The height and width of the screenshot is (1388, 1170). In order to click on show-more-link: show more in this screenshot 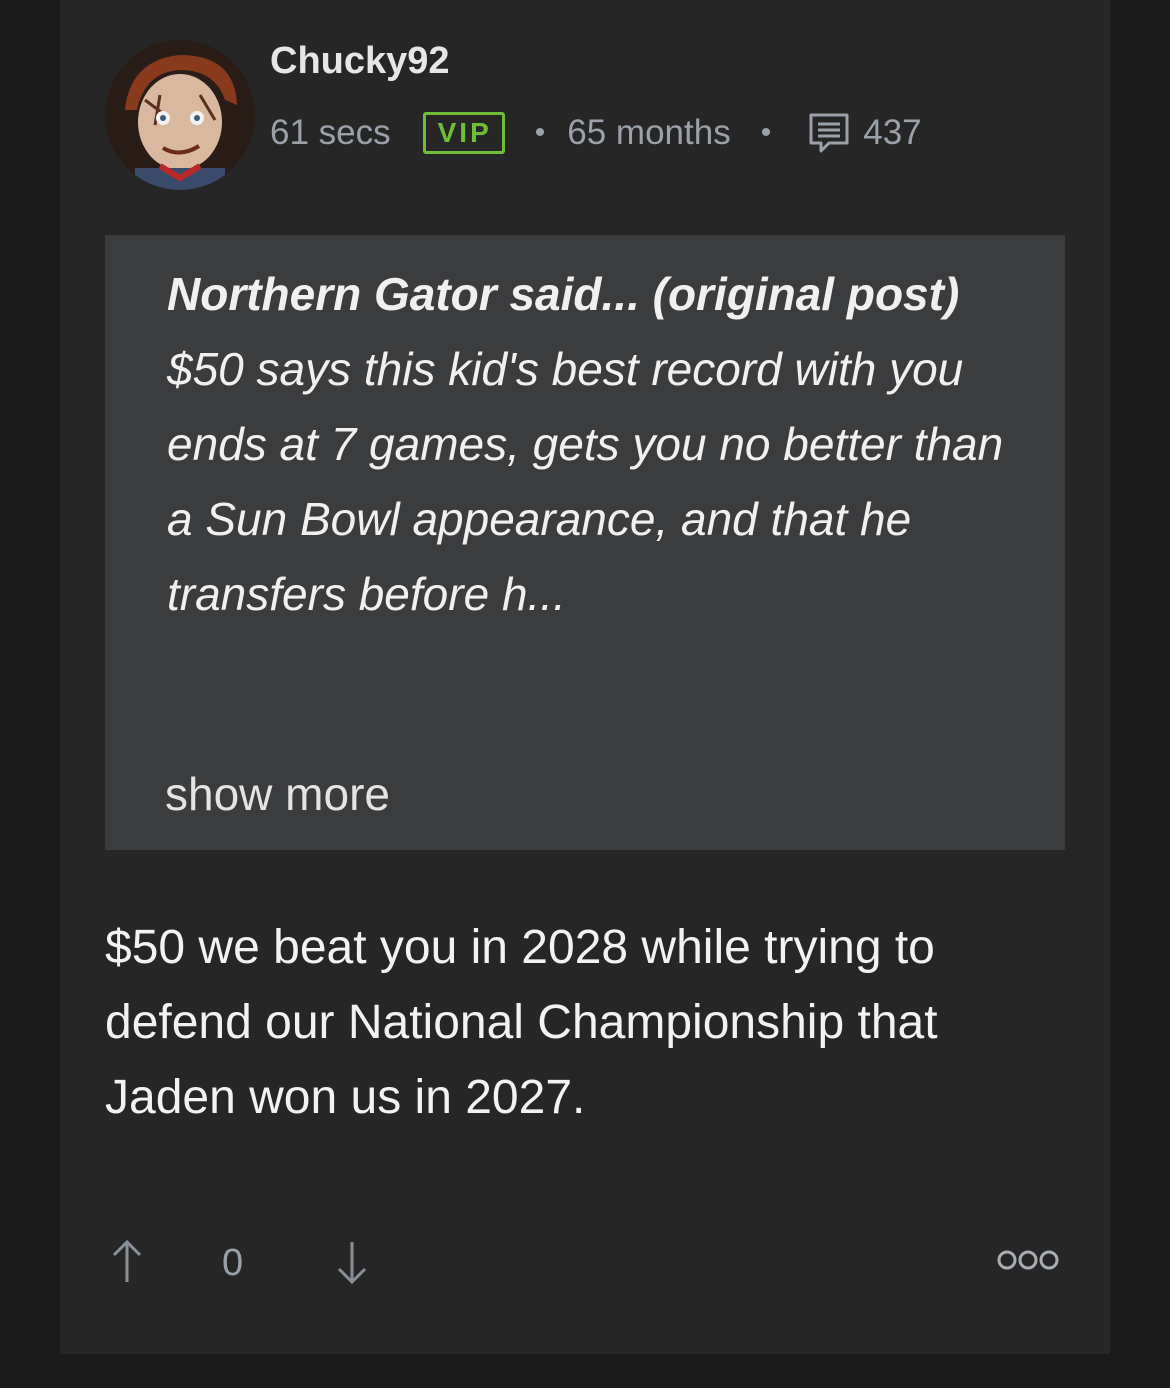, I will do `click(277, 794)`.